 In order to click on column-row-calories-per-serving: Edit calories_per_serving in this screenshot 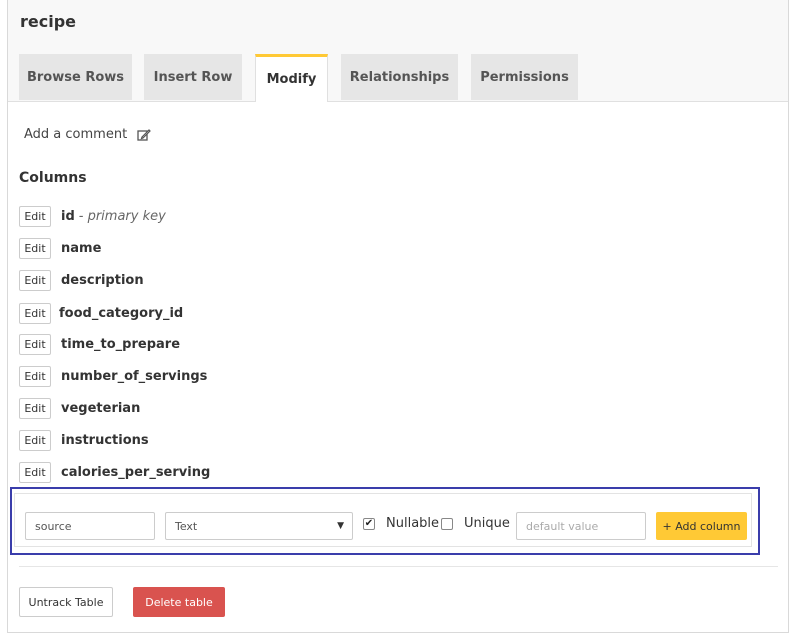, I will do `click(114, 472)`.